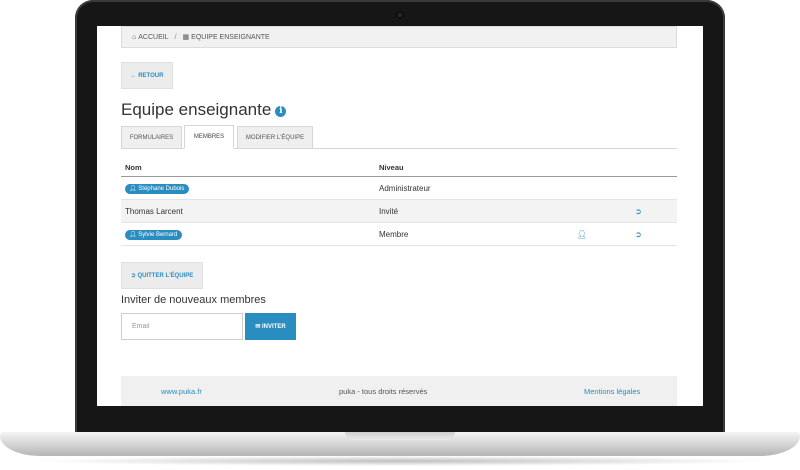  Describe the element at coordinates (165, 275) in the screenshot. I see `leave-team-label: QUITTER L'ÉQUIPE` at that location.